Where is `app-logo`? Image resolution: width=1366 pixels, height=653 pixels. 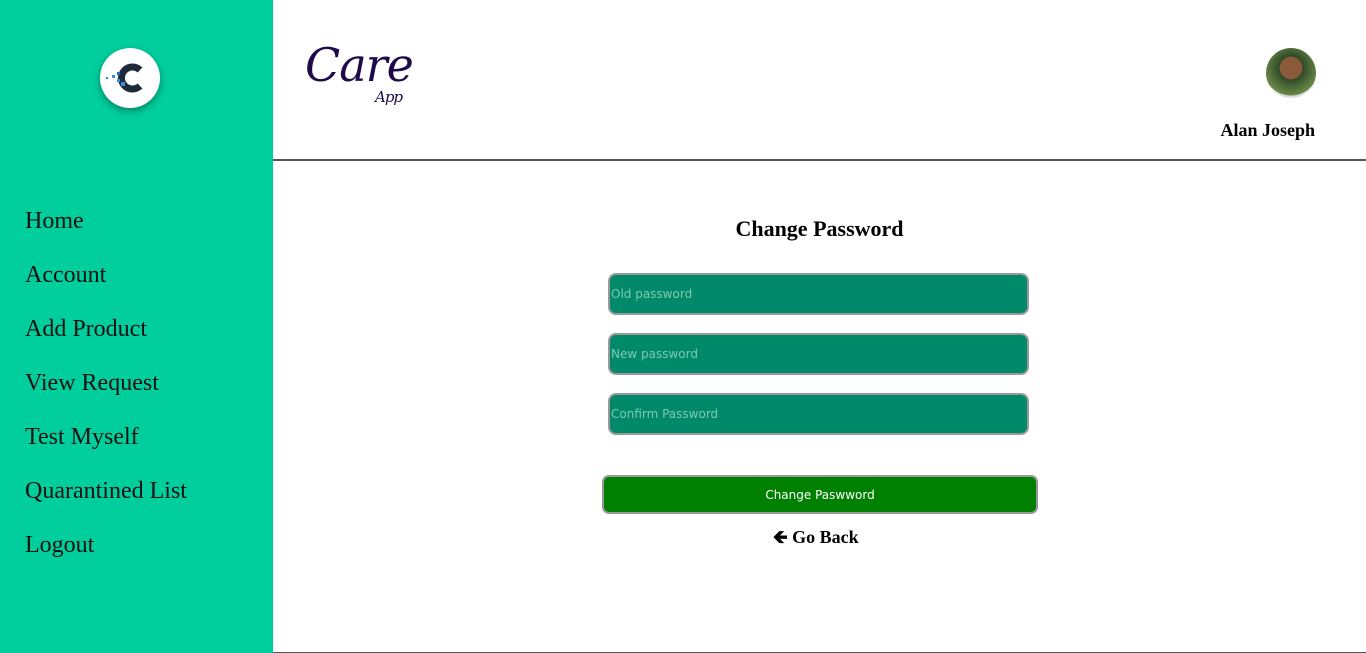
app-logo is located at coordinates (130, 78).